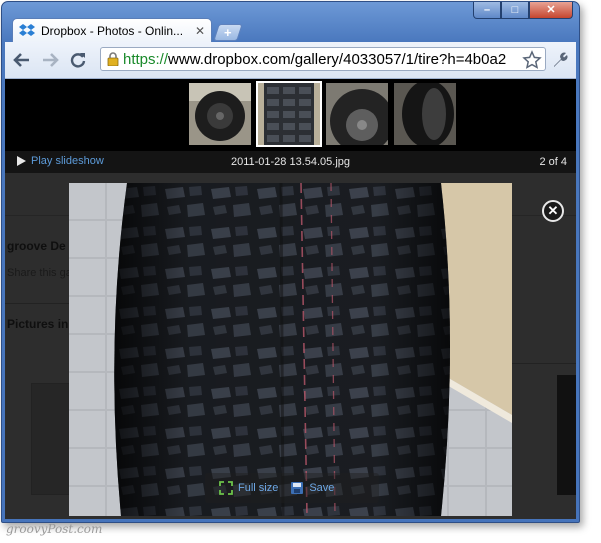 The image size is (601, 543). Describe the element at coordinates (200, 31) in the screenshot. I see `tab-close-icon: ✕` at that location.